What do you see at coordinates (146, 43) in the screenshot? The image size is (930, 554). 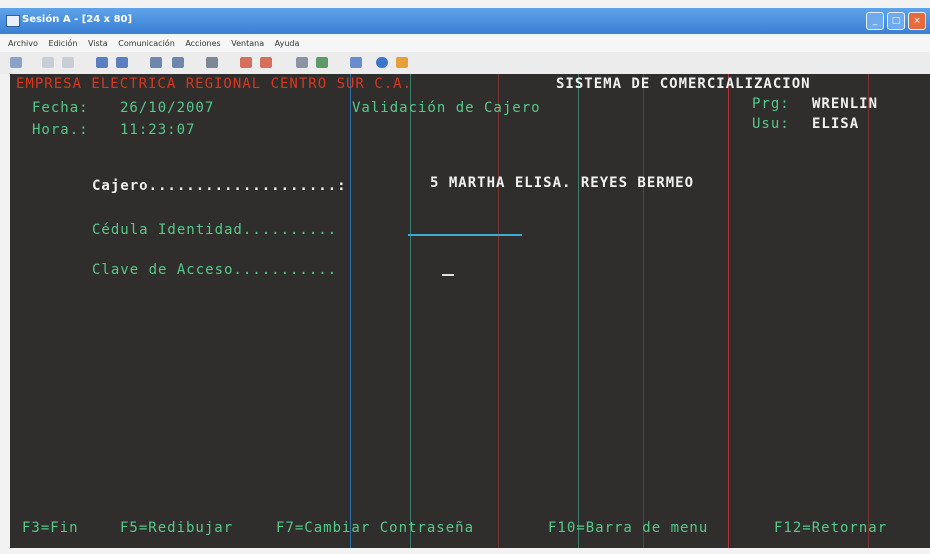 I see `menu-comunicacion: Comunicación` at bounding box center [146, 43].